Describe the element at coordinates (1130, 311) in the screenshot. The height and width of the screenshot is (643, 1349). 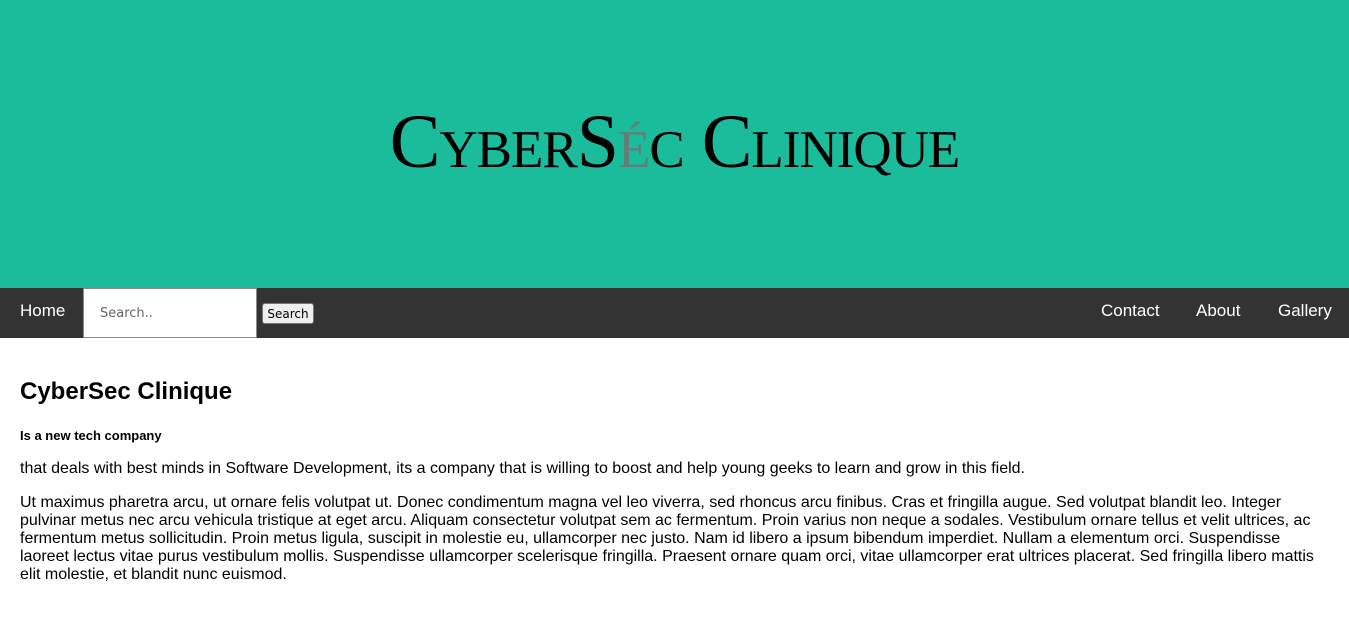
I see `nav-contact-link: Contact` at that location.